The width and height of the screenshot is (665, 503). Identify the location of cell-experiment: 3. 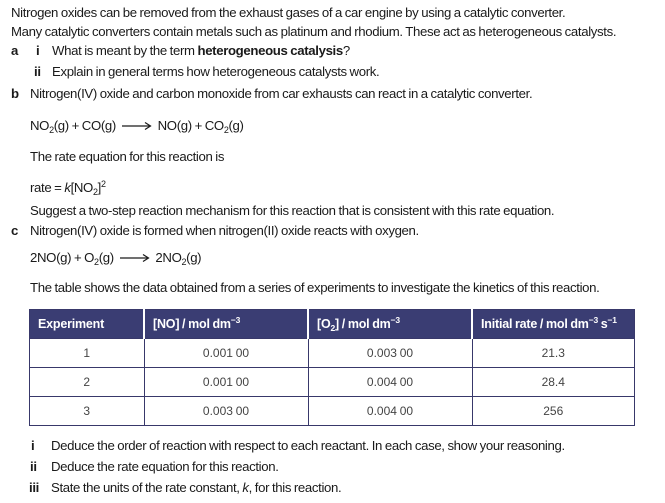
(86, 411).